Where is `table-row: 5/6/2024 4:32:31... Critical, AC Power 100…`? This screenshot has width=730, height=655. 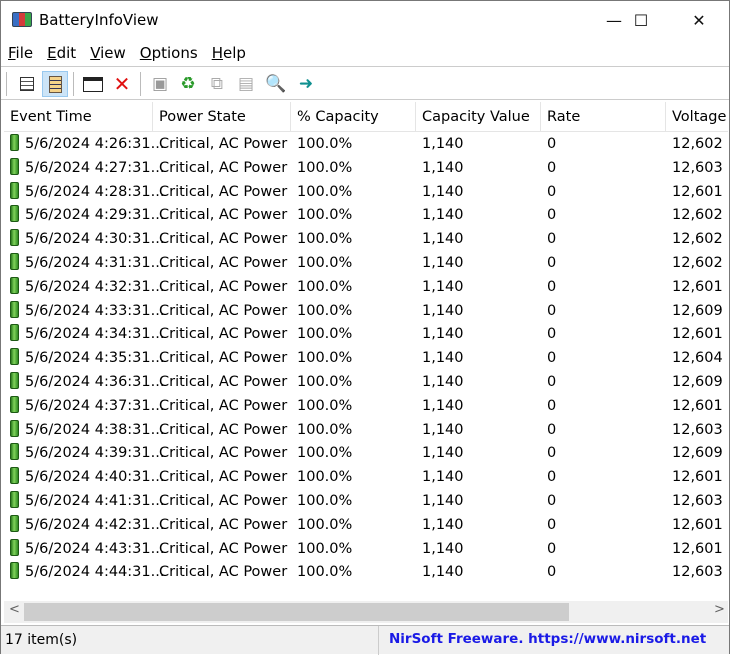 table-row: 5/6/2024 4:32:31... Critical, AC Power 100… is located at coordinates (366, 288).